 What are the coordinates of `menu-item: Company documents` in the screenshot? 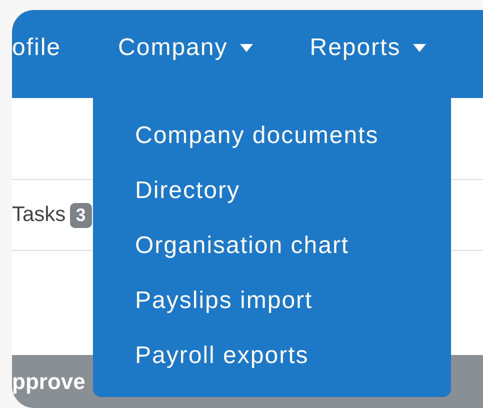 It's located at (272, 135).